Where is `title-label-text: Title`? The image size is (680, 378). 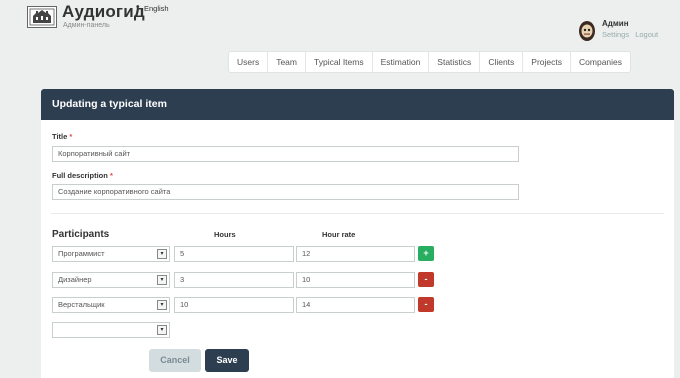
title-label-text: Title is located at coordinates (60, 136).